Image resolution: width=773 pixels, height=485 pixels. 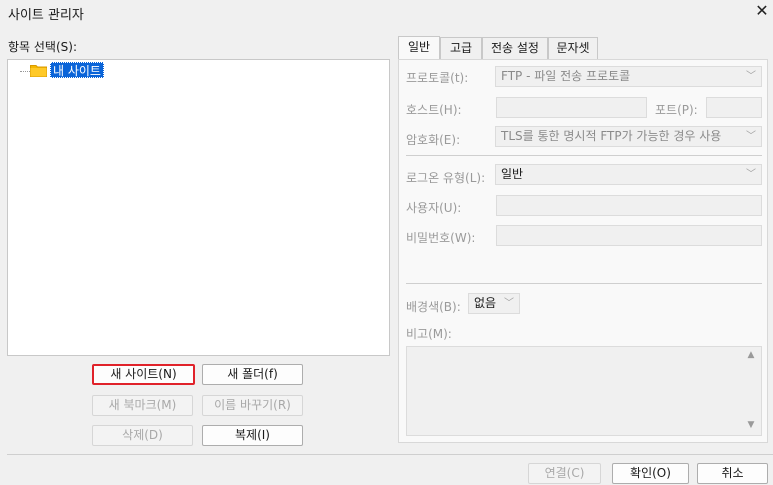 What do you see at coordinates (629, 205) in the screenshot?
I see `user-input` at bounding box center [629, 205].